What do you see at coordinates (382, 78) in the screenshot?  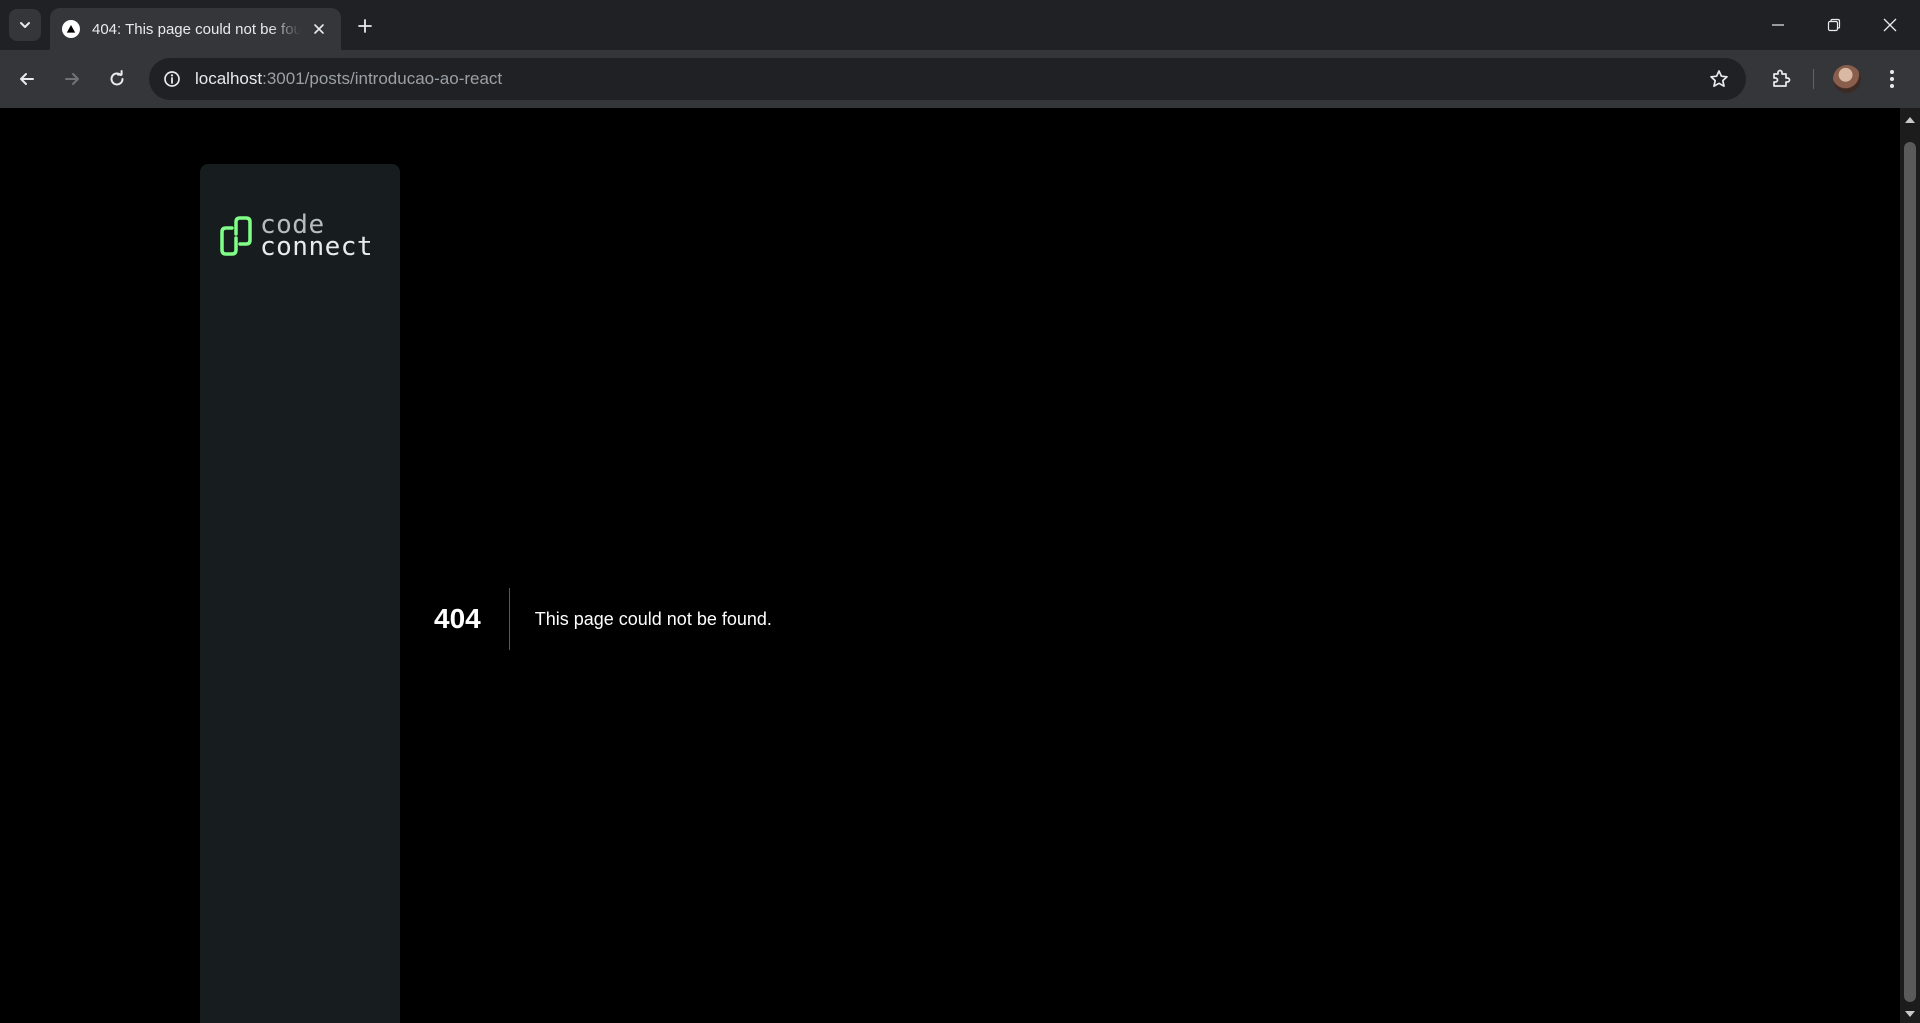 I see `url-path: :3001/posts/introducao-ao-react` at bounding box center [382, 78].